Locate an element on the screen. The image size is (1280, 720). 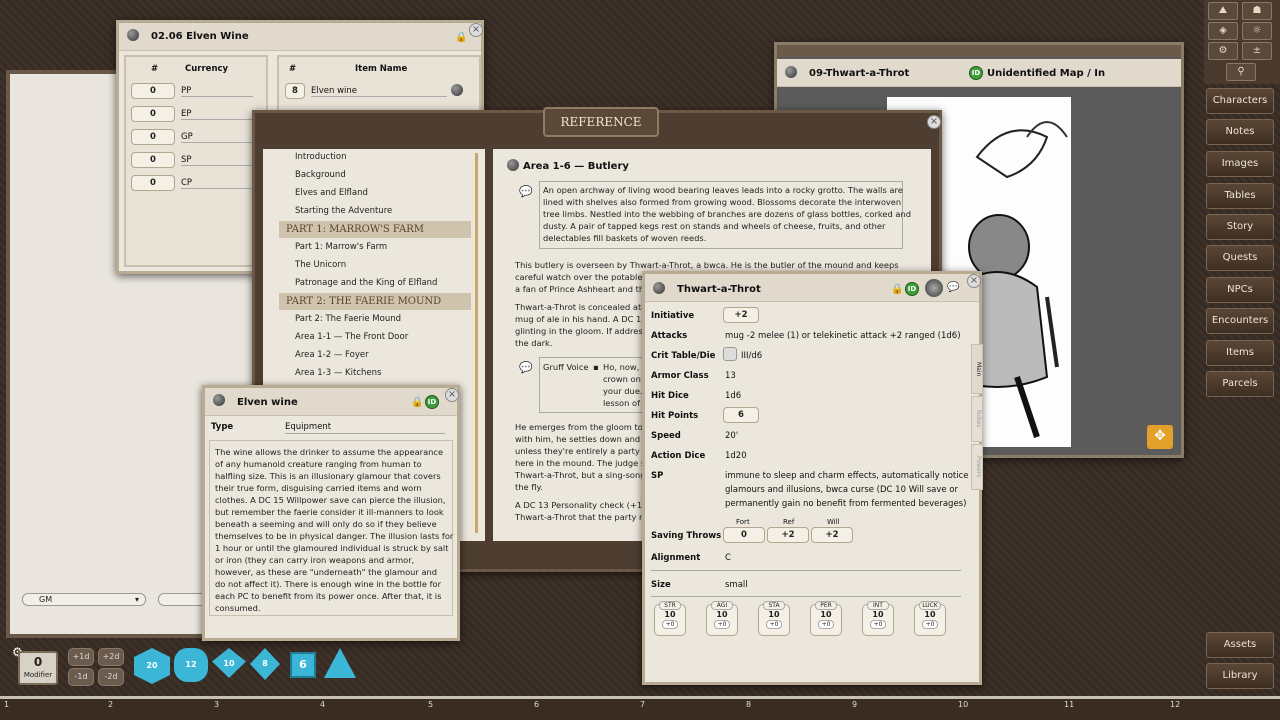
hotbar-slot: 4 is located at coordinates (322, 704).